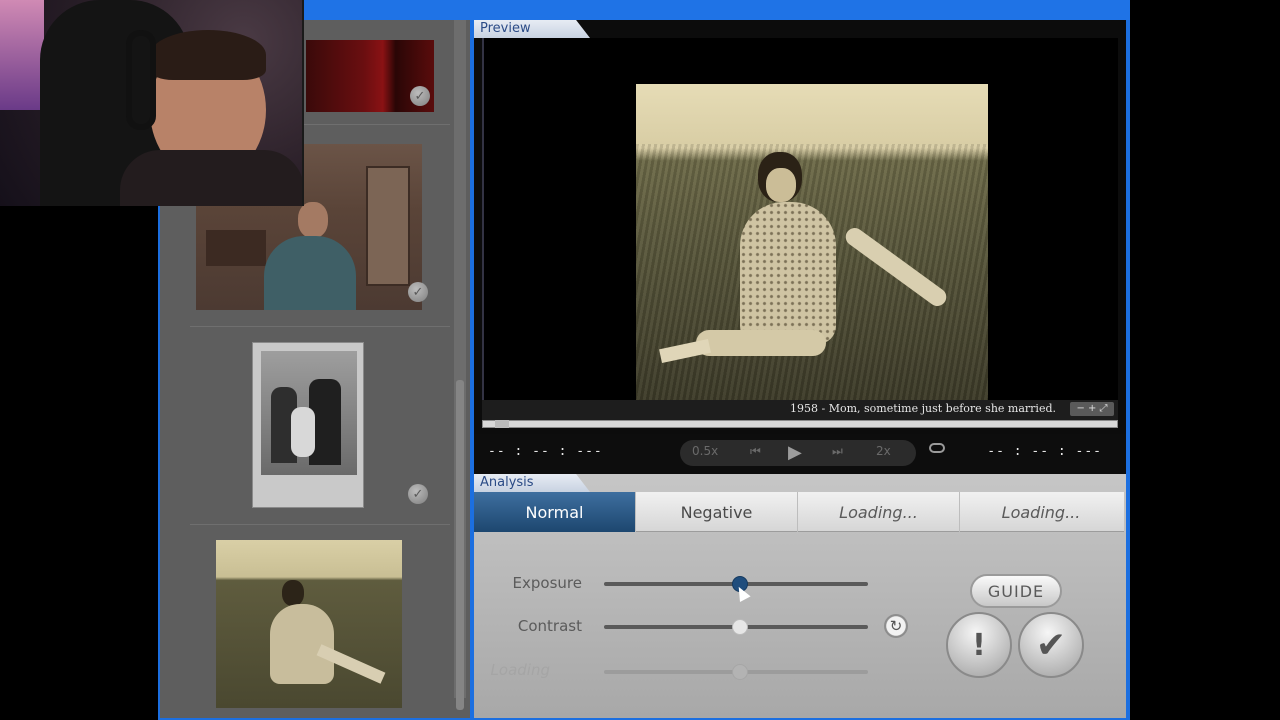 This screenshot has width=1280, height=720. Describe the element at coordinates (547, 583) in the screenshot. I see `exposure-label: Exposure` at that location.